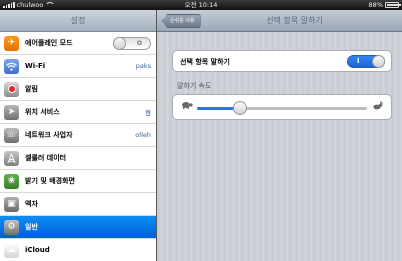  Describe the element at coordinates (50, 181) in the screenshot. I see `sidebar-item-label: 밝기 및 배경화면` at that location.